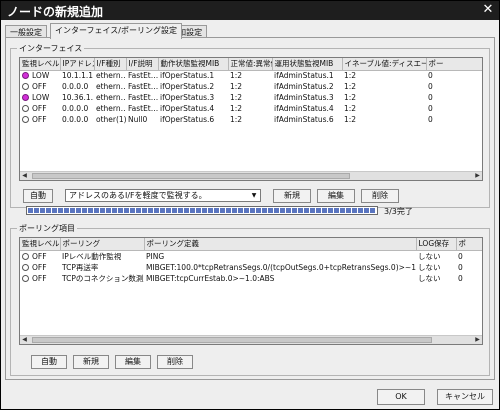 This screenshot has width=500, height=410. What do you see at coordinates (398, 211) in the screenshot?
I see `progress-text: 3/3完了` at bounding box center [398, 211].